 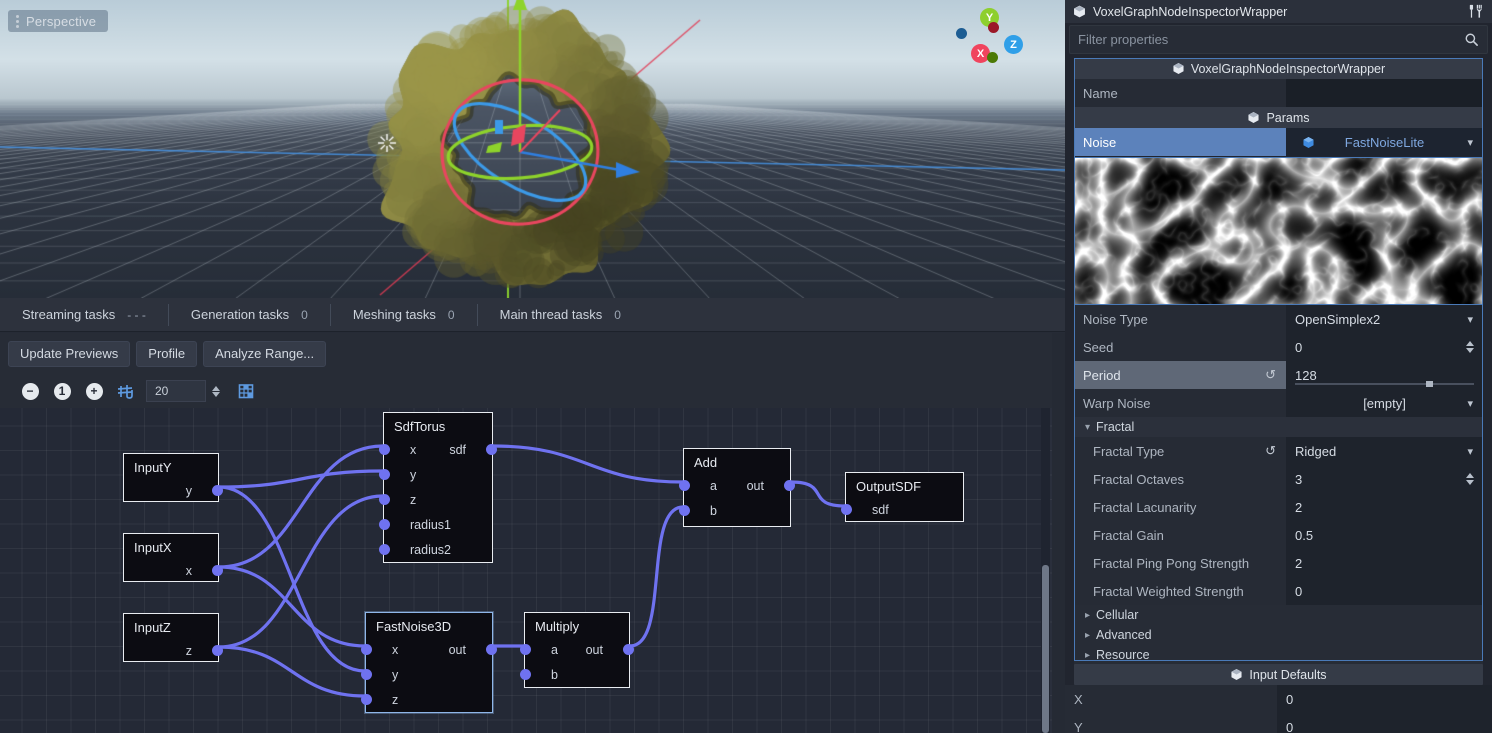 I want to click on section-resource: ▸ Resource, so click(x=1278, y=655).